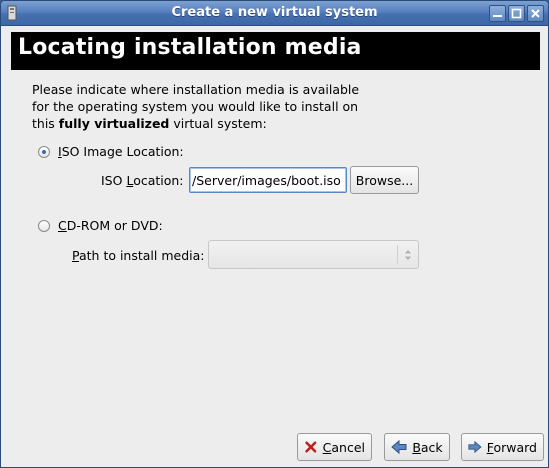 The width and height of the screenshot is (549, 468). I want to click on intro-line-3-start: this, so click(45, 123).